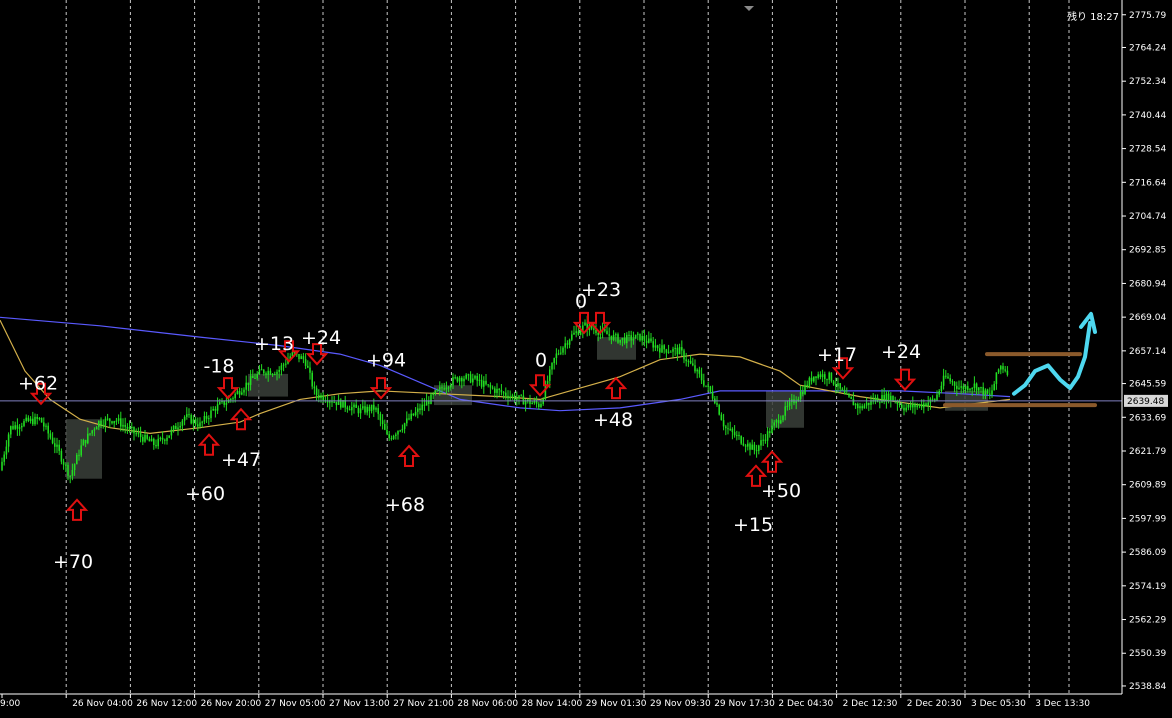  Describe the element at coordinates (1147, 116) in the screenshot. I see `price-tick-label: 2740.44` at that location.